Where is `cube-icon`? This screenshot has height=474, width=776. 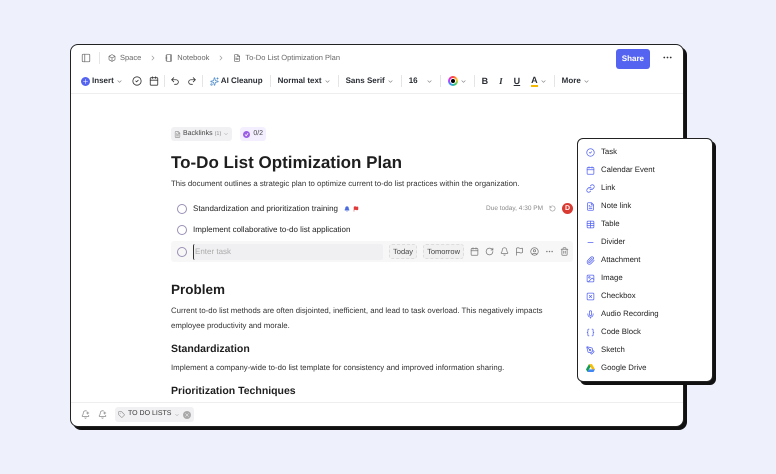
cube-icon is located at coordinates (112, 58).